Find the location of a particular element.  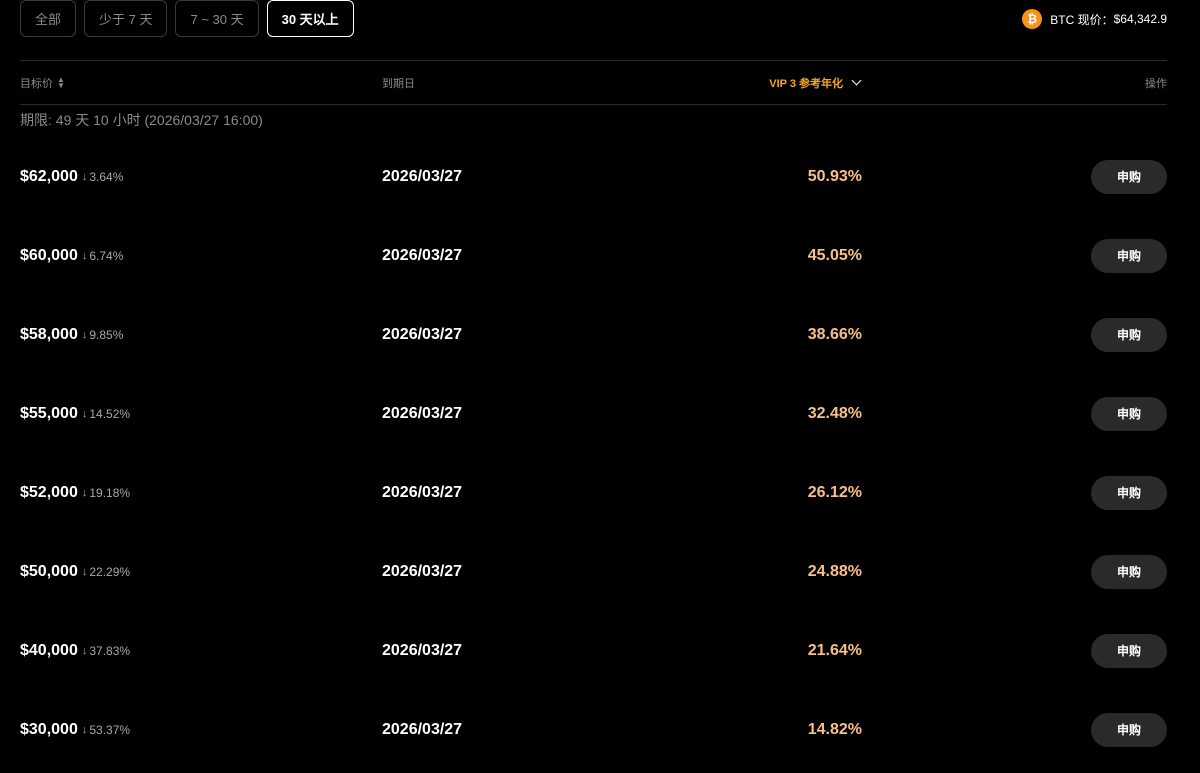

sort-icon: ▲ ▼ is located at coordinates (61, 82).